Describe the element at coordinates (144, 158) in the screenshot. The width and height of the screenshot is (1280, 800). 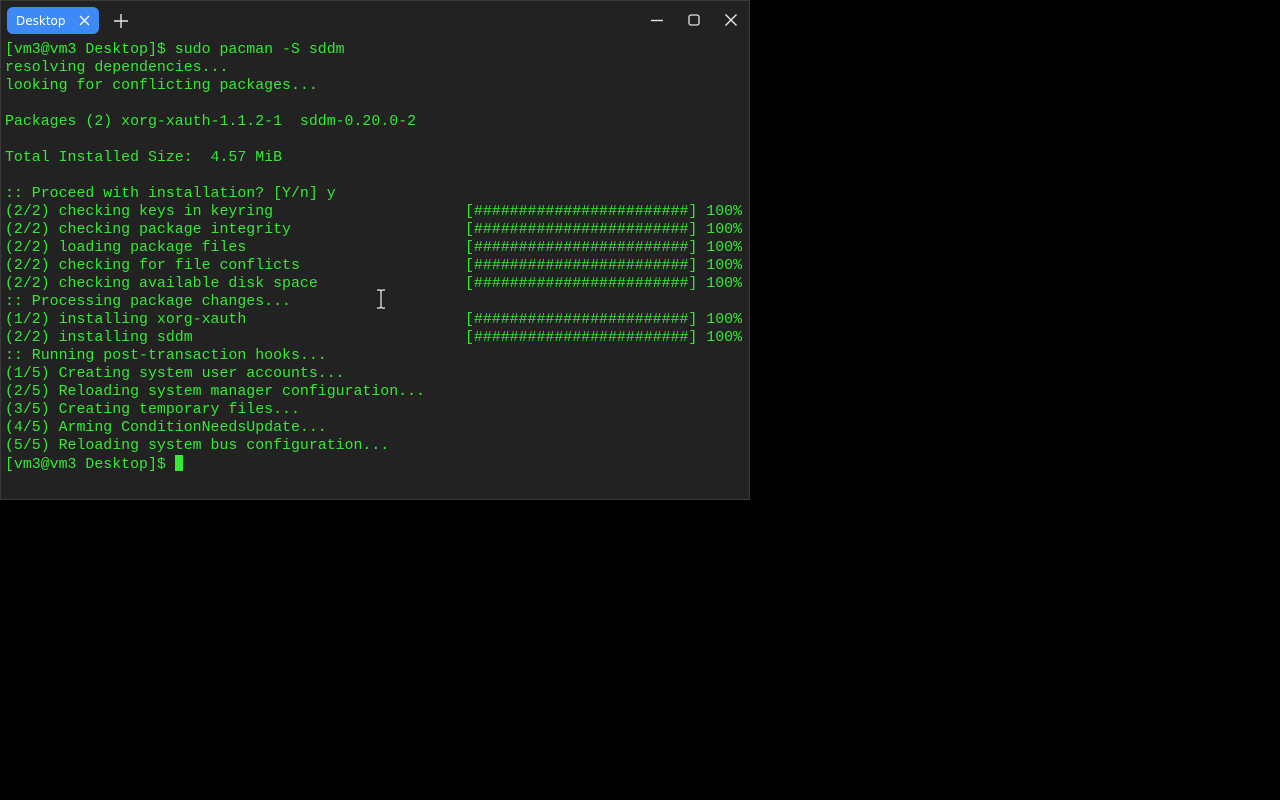
I see `terminal-line-text: Total Installed Size: 4.57 MiB` at that location.